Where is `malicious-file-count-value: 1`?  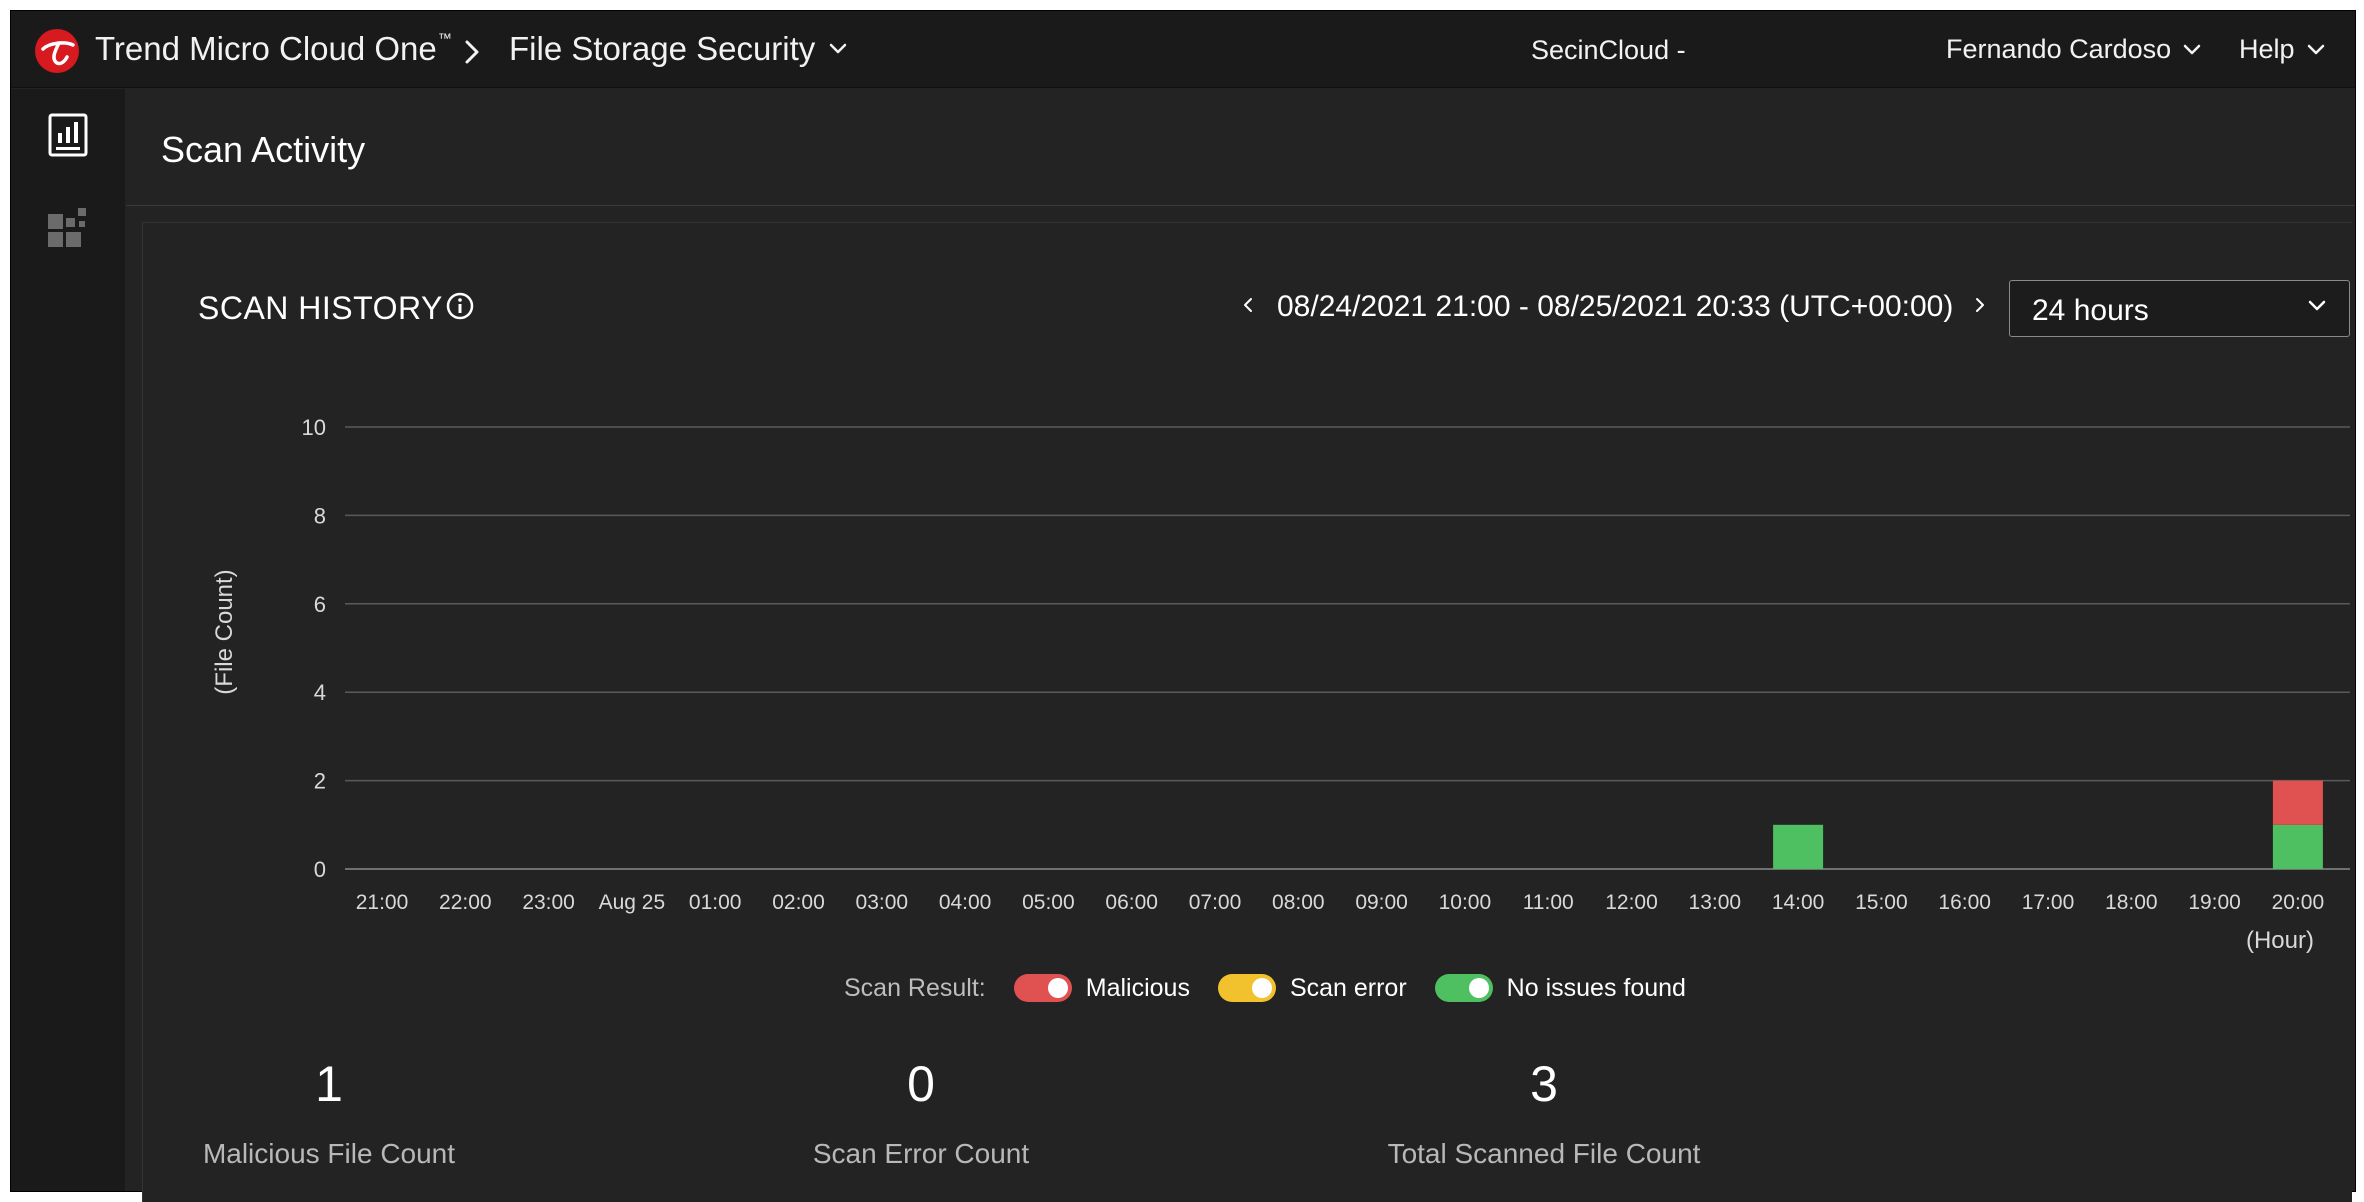
malicious-file-count-value: 1 is located at coordinates (329, 1084).